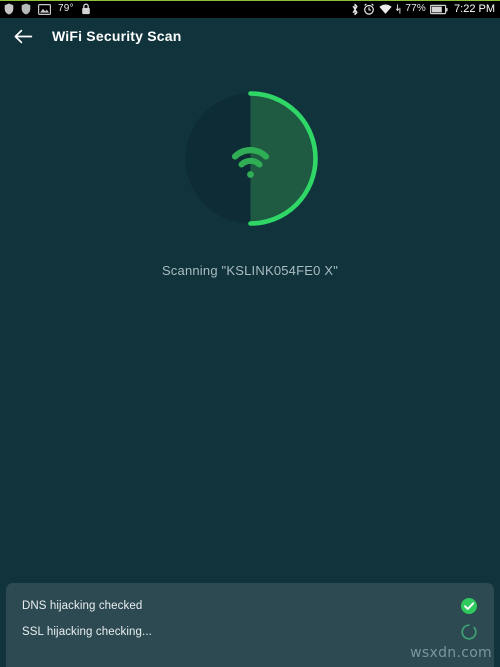  Describe the element at coordinates (250, 36) in the screenshot. I see `app-bar: WiFi Security Scan` at that location.